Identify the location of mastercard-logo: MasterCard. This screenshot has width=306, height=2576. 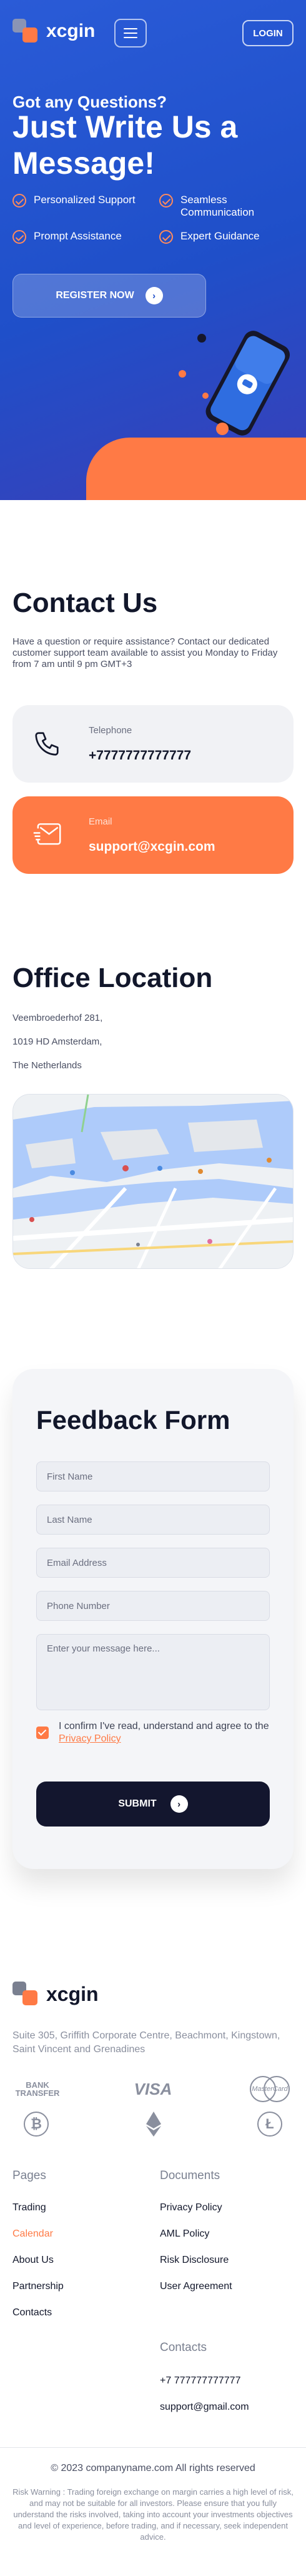
(270, 2089).